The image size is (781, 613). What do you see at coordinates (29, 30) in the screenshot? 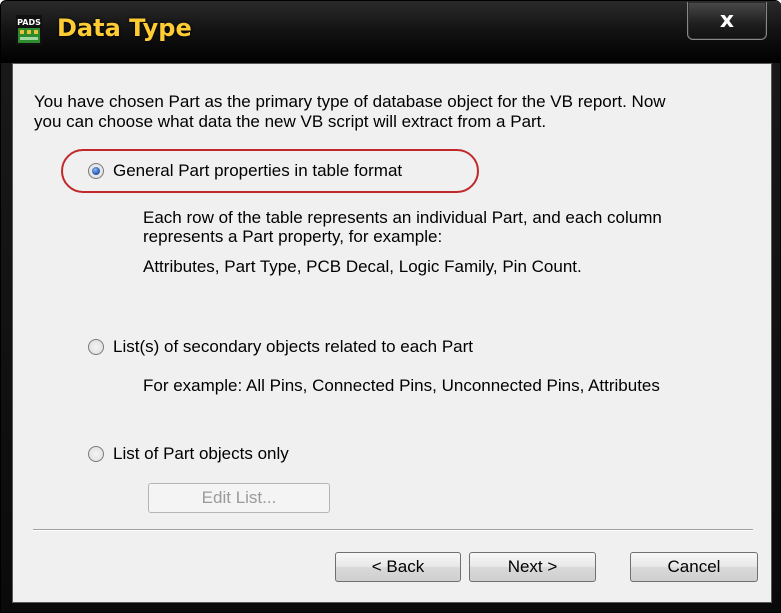
I see `pads-app-icon: PADS` at bounding box center [29, 30].